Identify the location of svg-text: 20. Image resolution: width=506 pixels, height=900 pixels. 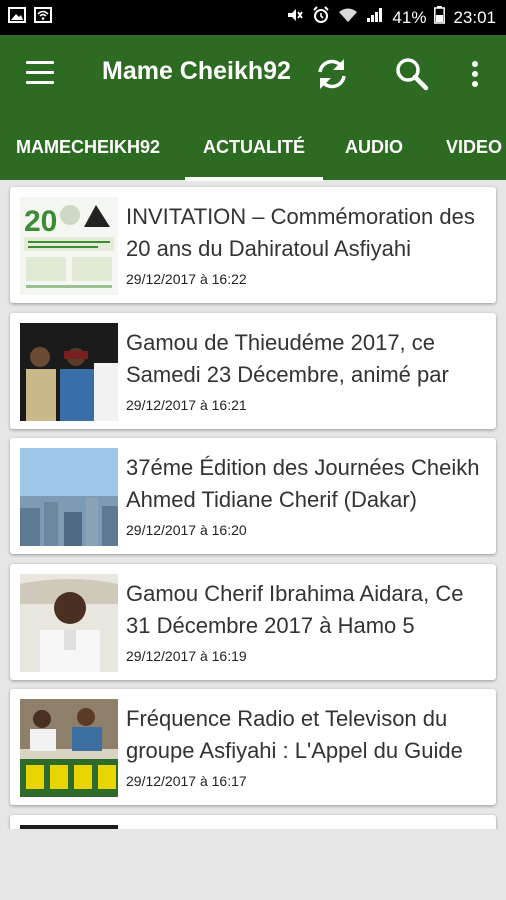
(40, 221).